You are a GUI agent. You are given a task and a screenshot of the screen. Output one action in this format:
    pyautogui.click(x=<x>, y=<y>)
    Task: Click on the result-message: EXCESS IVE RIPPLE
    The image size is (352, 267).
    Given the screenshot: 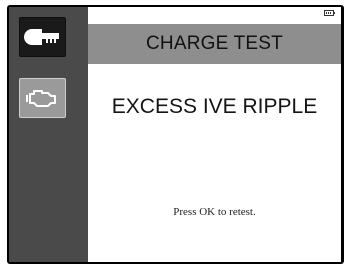 What is the action you would take?
    pyautogui.click(x=214, y=106)
    